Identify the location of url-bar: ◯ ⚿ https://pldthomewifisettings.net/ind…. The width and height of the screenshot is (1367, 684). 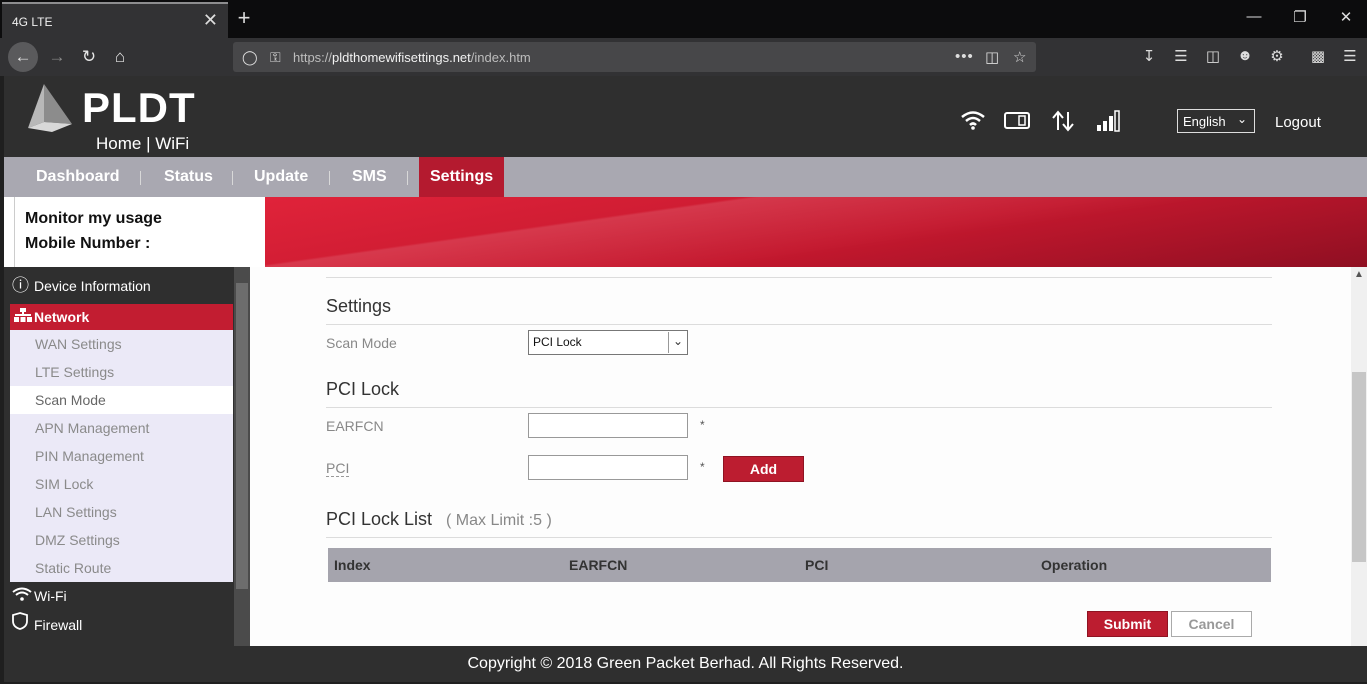
(634, 57).